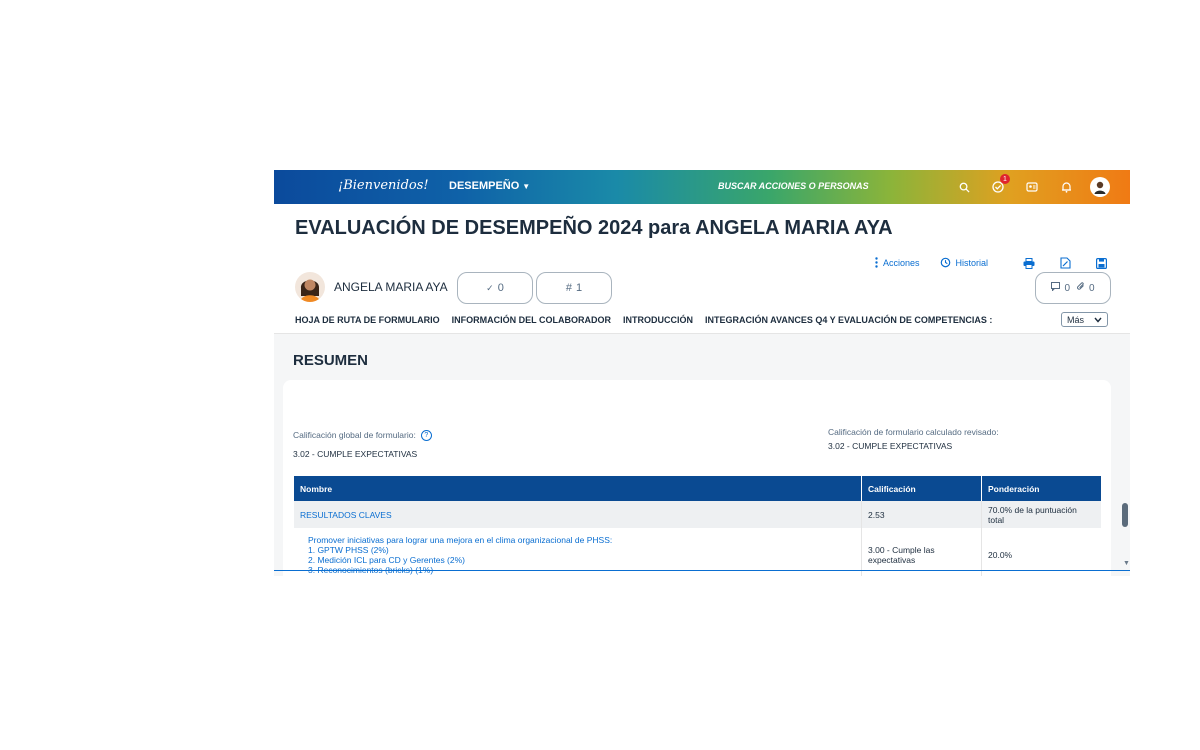 The height and width of the screenshot is (750, 1200). I want to click on comment-icon, so click(1056, 288).